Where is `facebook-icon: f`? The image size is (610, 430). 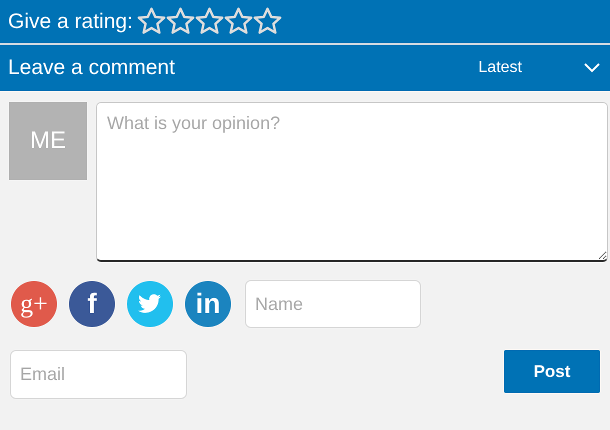 facebook-icon: f is located at coordinates (92, 304).